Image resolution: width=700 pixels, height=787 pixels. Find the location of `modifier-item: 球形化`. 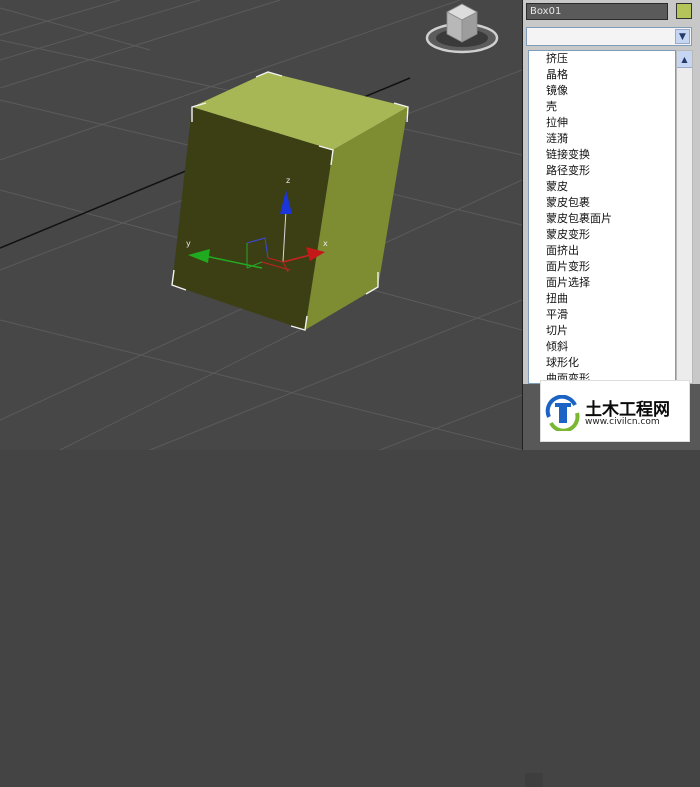

modifier-item: 球形化 is located at coordinates (602, 363).